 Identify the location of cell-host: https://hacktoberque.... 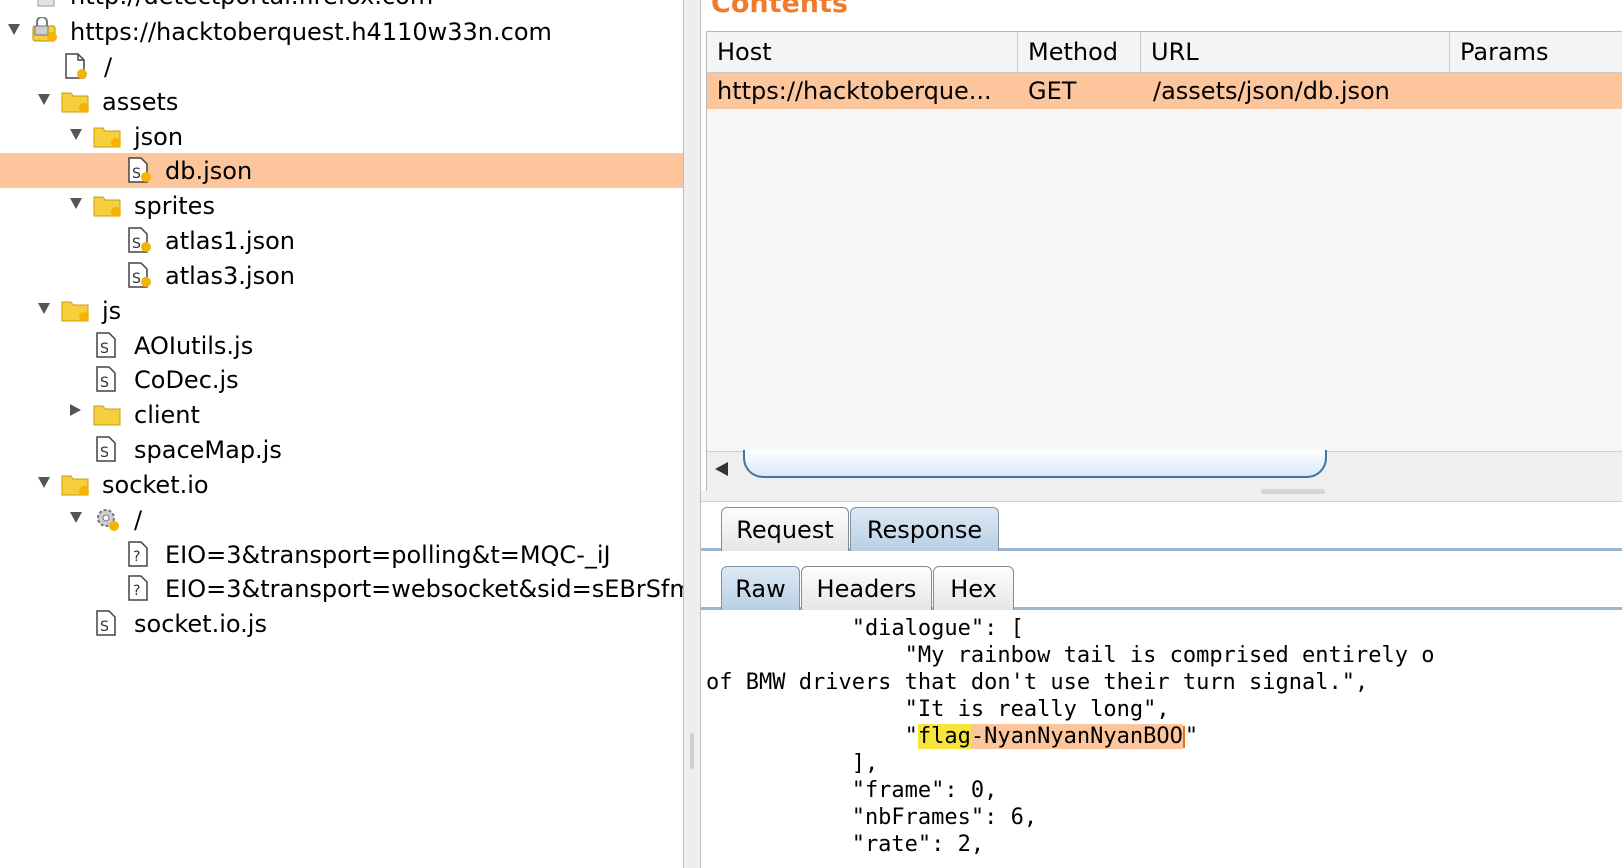
(854, 91).